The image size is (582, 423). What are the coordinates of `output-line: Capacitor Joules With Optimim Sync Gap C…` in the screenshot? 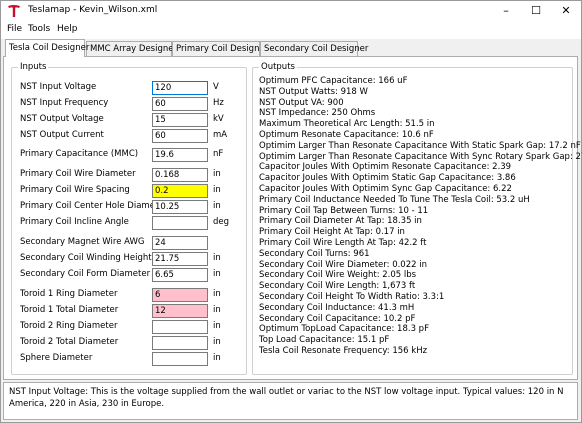 It's located at (385, 189).